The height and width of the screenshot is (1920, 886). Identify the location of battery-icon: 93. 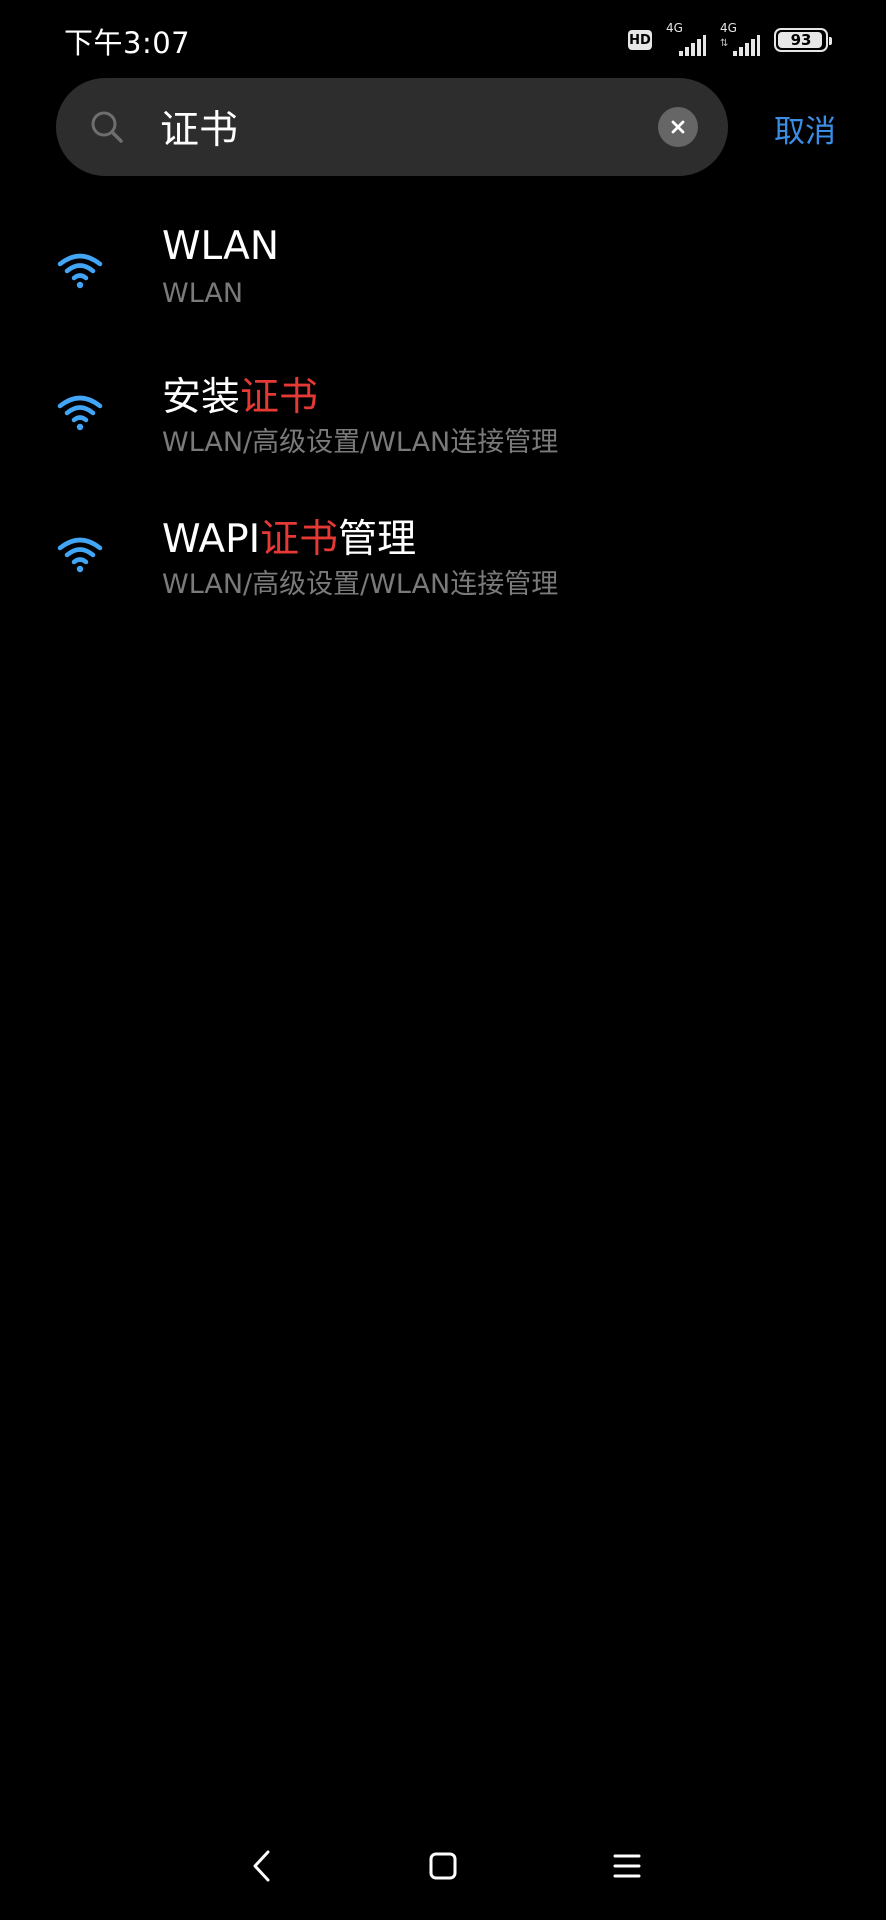
(803, 40).